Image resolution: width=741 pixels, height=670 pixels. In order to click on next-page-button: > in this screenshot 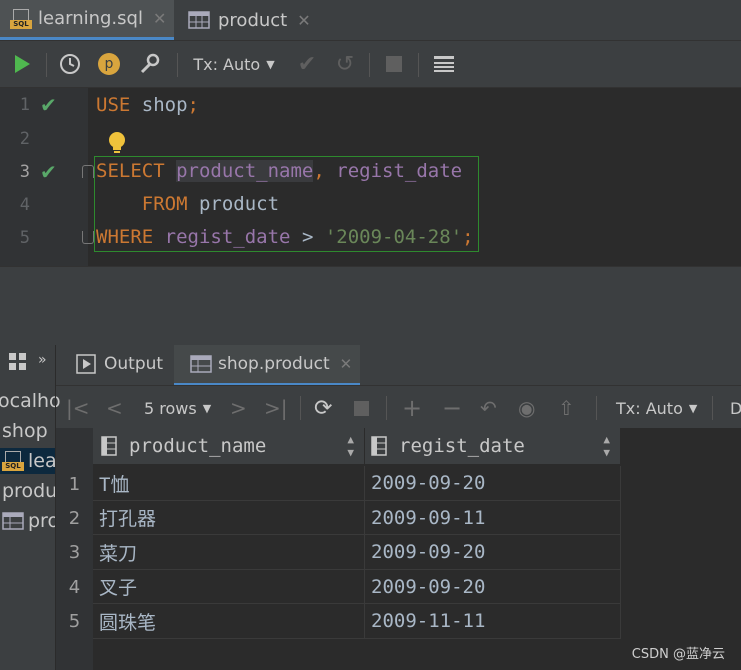, I will do `click(238, 408)`.